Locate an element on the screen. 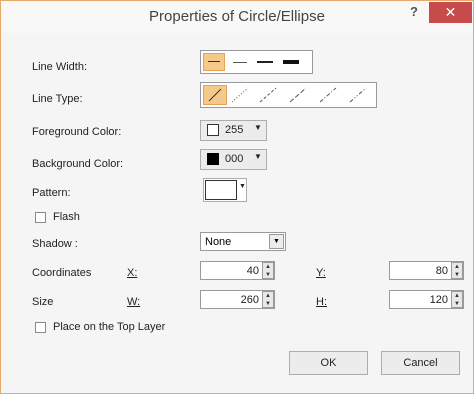 This screenshot has width=474, height=394. dialog-title: Properties of Circle/Ellipse is located at coordinates (237, 16).